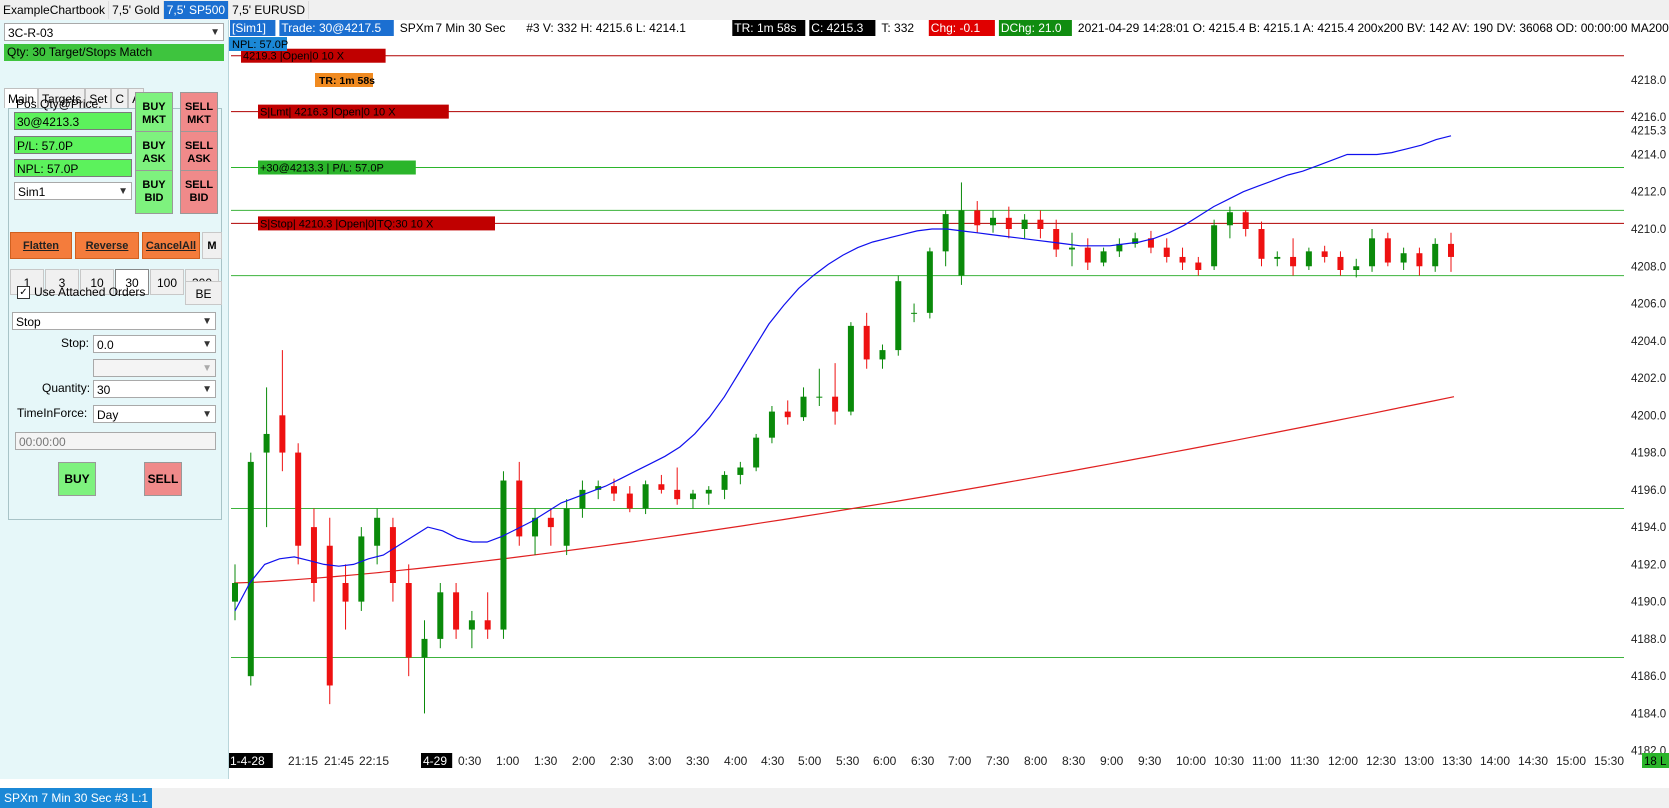  I want to click on status-bar: SPXm 7 Min 30 Sec #3 L:1, so click(834, 798).